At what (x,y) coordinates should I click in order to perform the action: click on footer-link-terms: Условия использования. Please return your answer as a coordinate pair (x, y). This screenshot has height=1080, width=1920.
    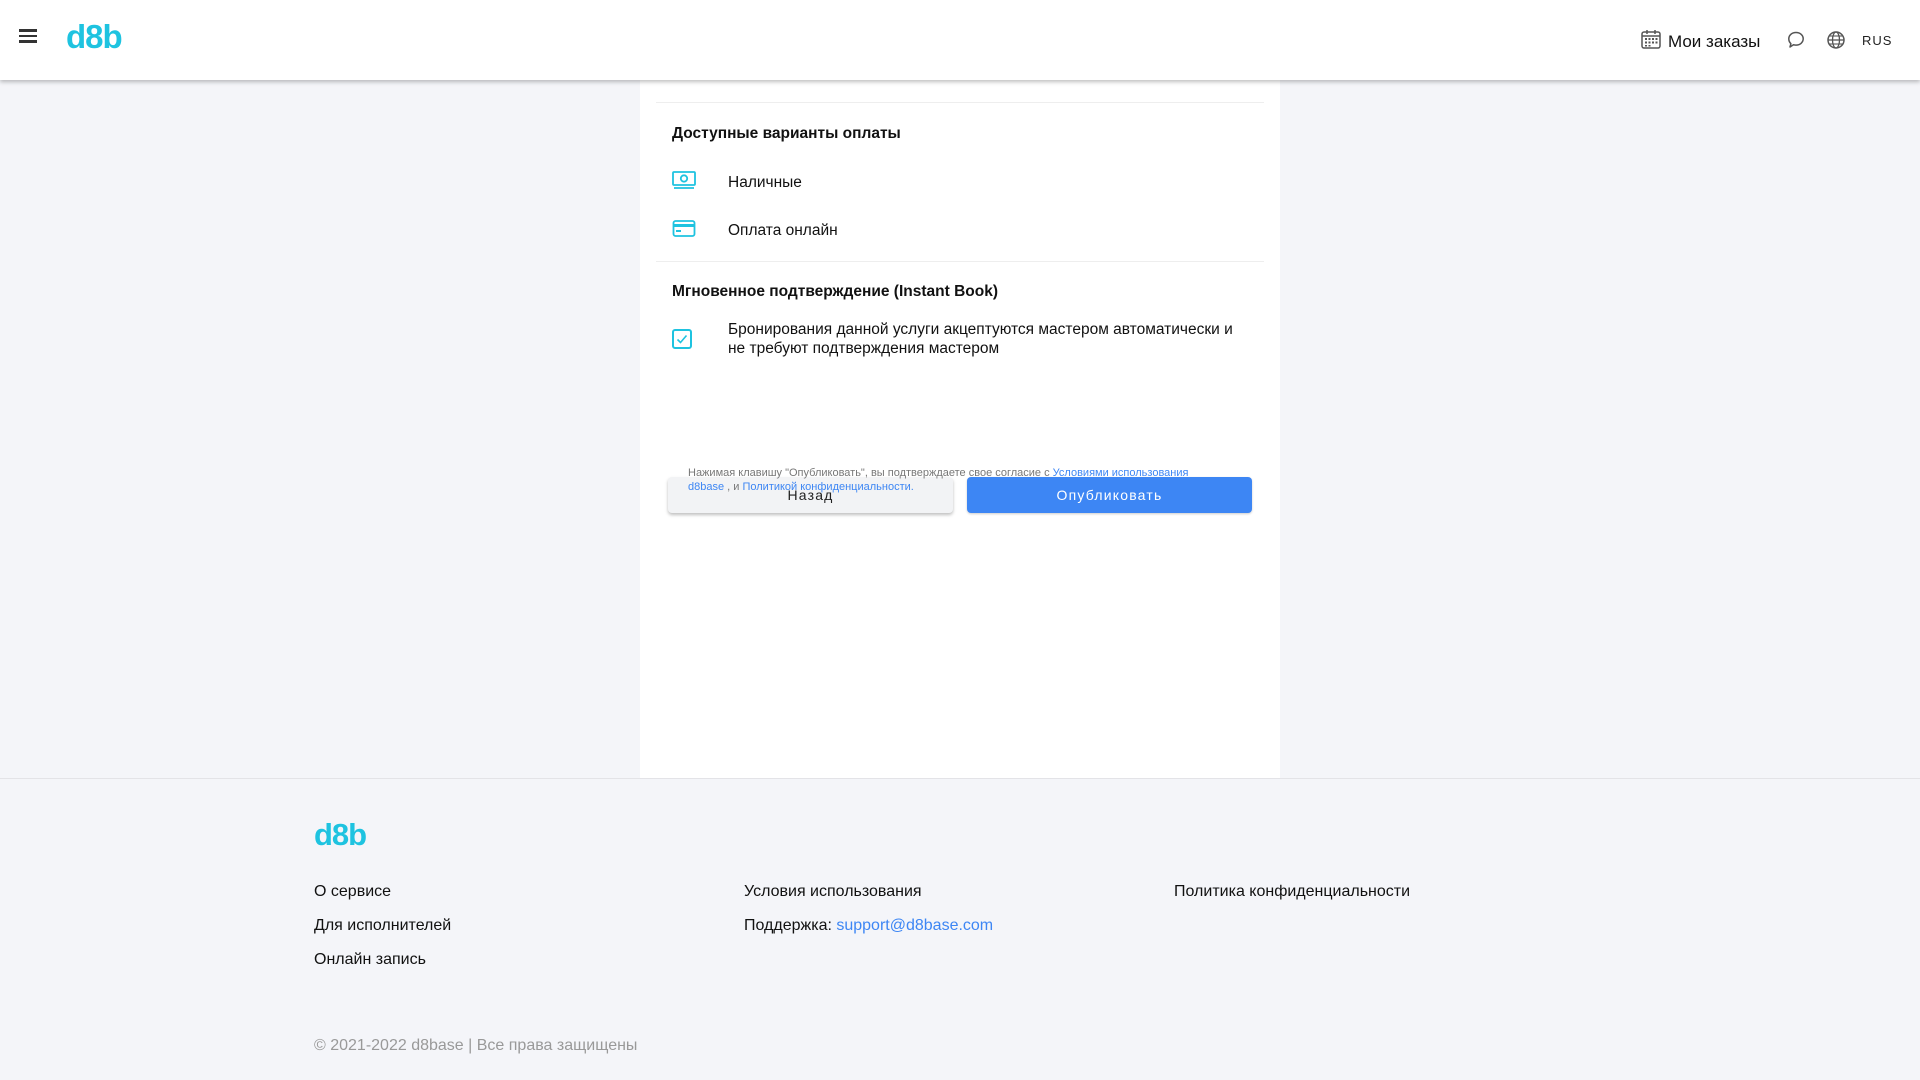
    Looking at the image, I should click on (833, 892).